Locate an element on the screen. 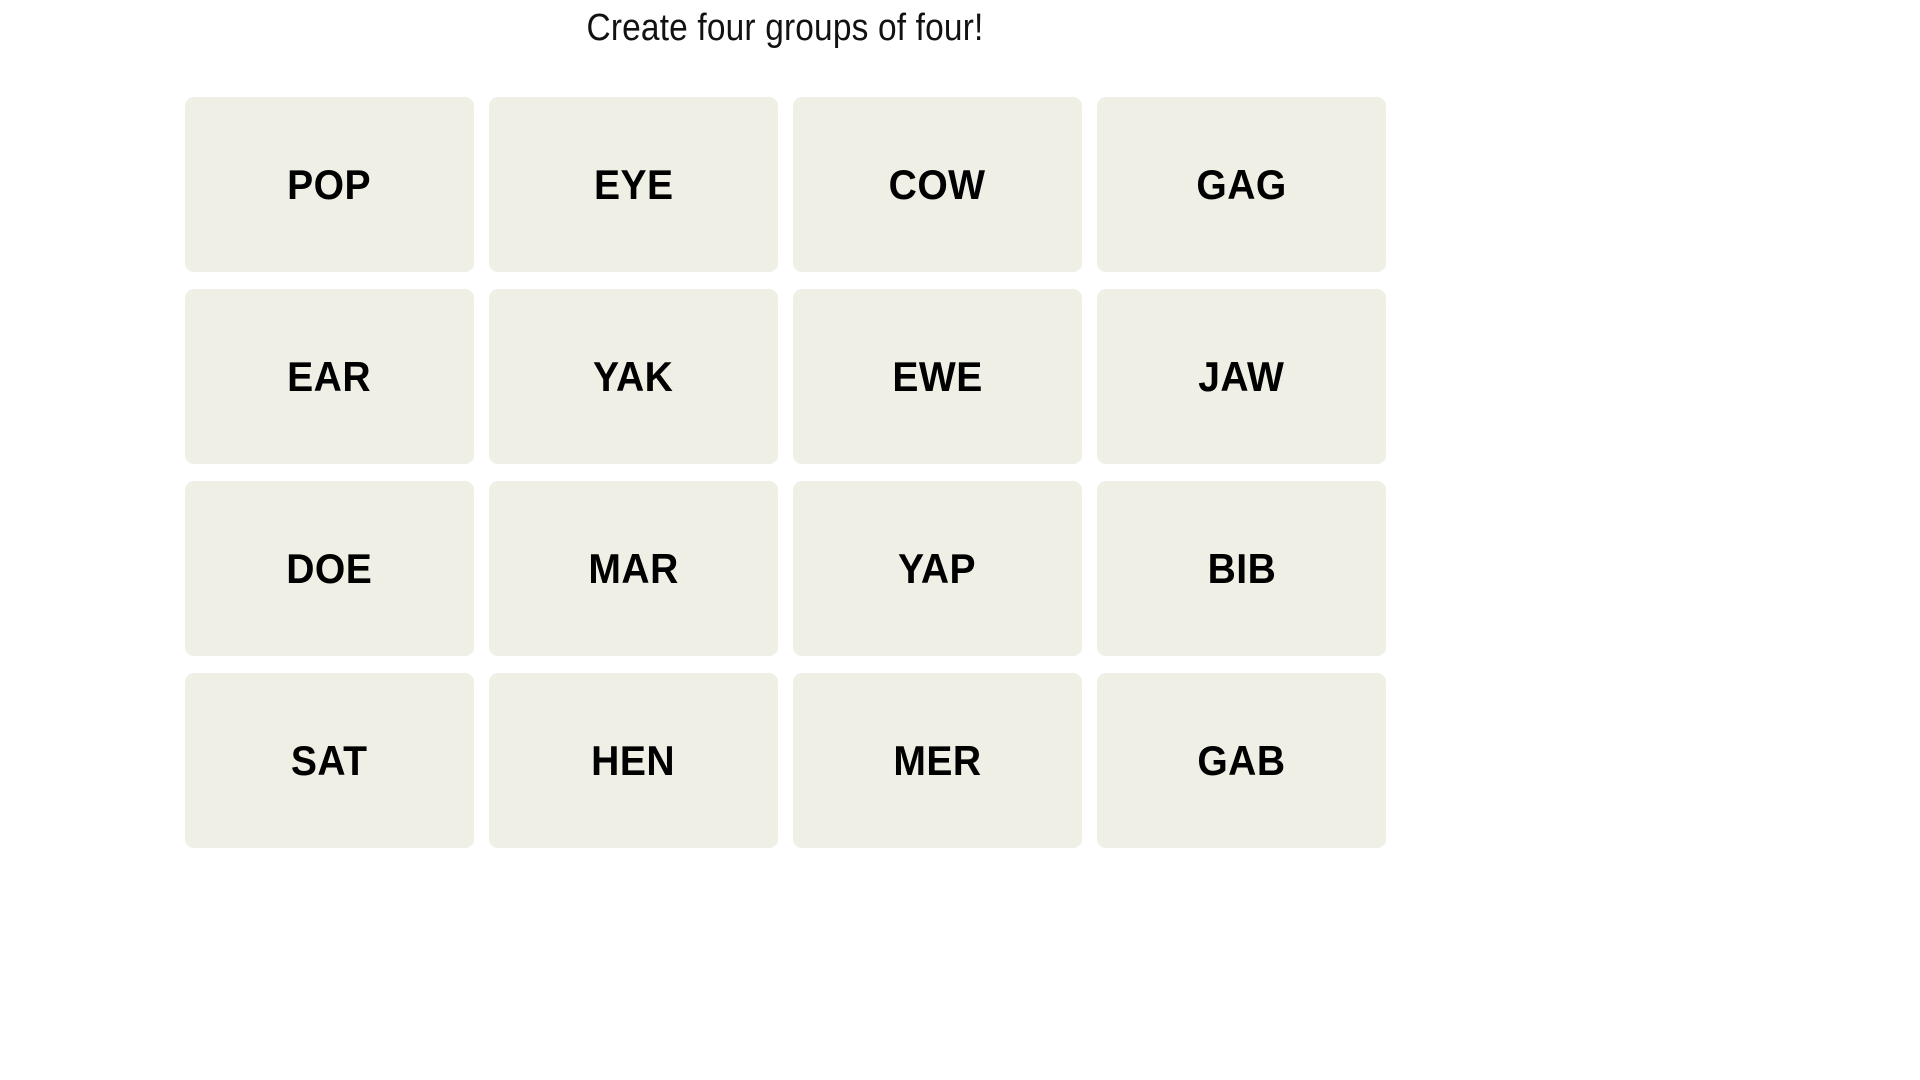 The height and width of the screenshot is (1080, 1920). word-tile-1: EYE is located at coordinates (633, 184).